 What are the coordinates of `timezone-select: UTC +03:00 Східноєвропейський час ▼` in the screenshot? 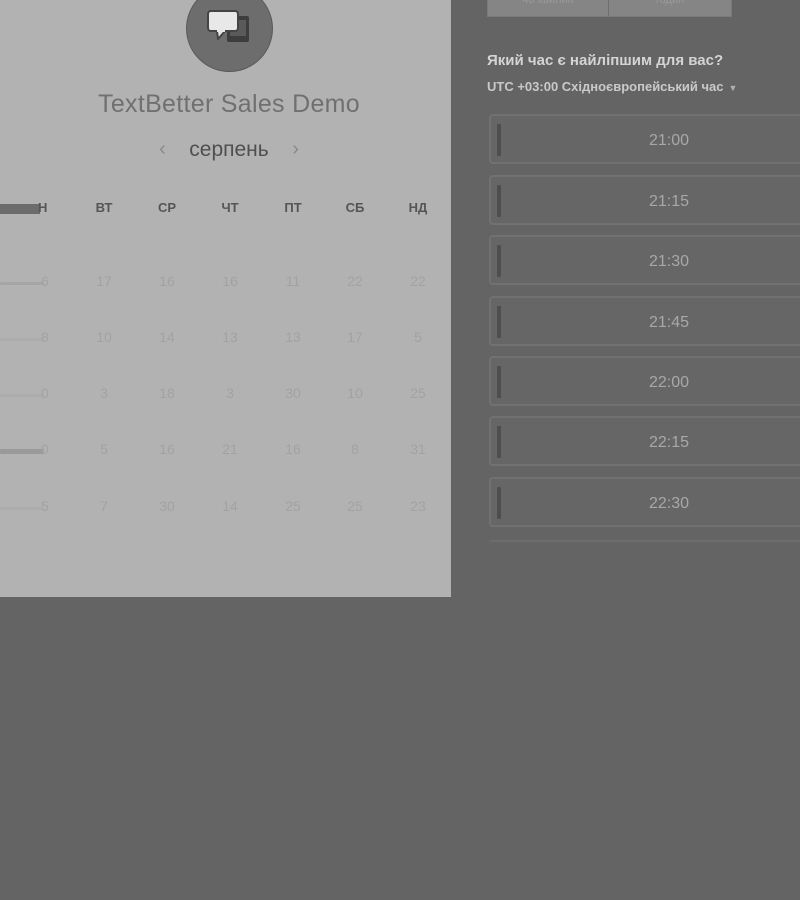 It's located at (612, 86).